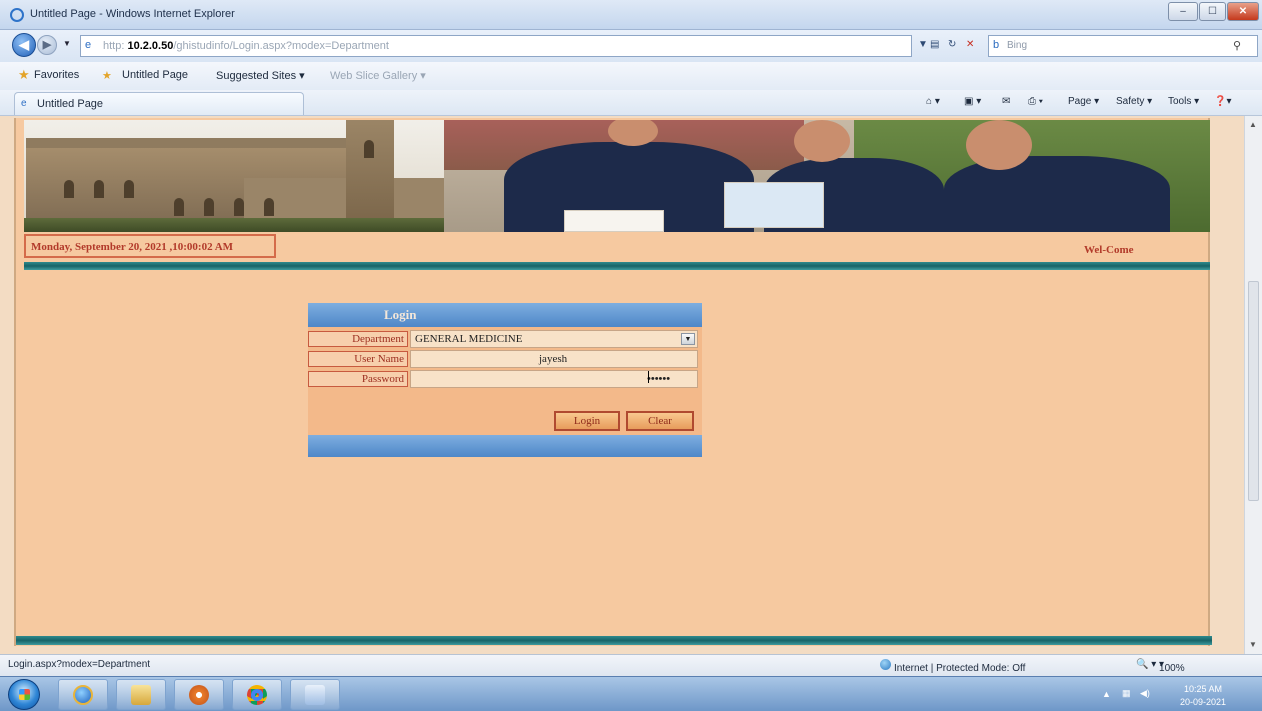 Image resolution: width=1262 pixels, height=711 pixels. What do you see at coordinates (107, 75) in the screenshot?
I see `add-favorite-icon: ★` at bounding box center [107, 75].